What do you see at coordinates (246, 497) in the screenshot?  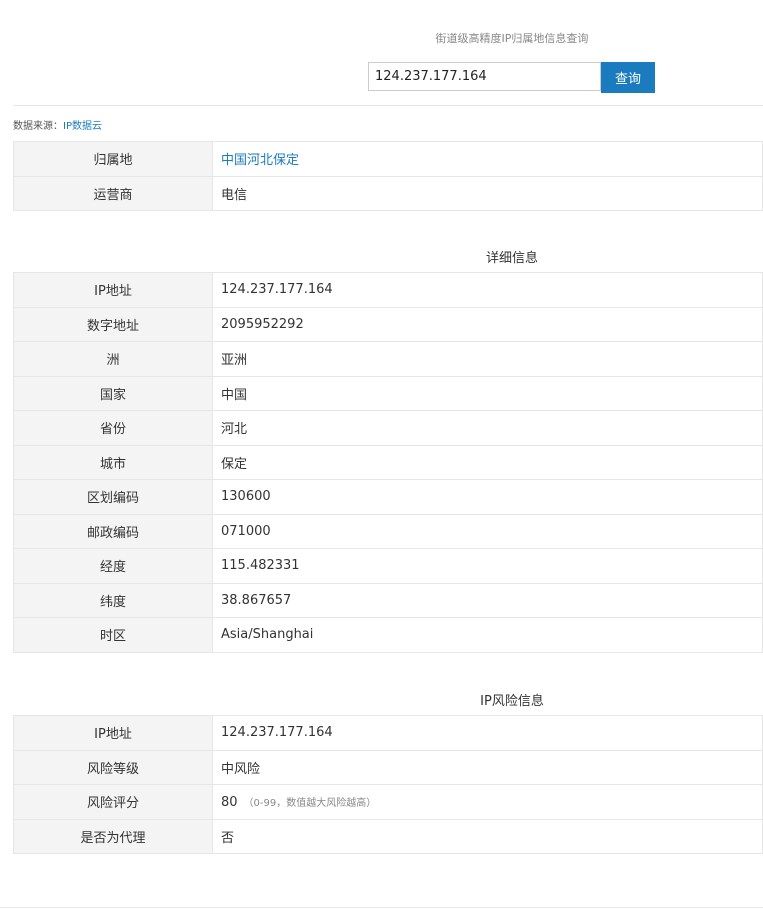 I see `value-text: 130600` at bounding box center [246, 497].